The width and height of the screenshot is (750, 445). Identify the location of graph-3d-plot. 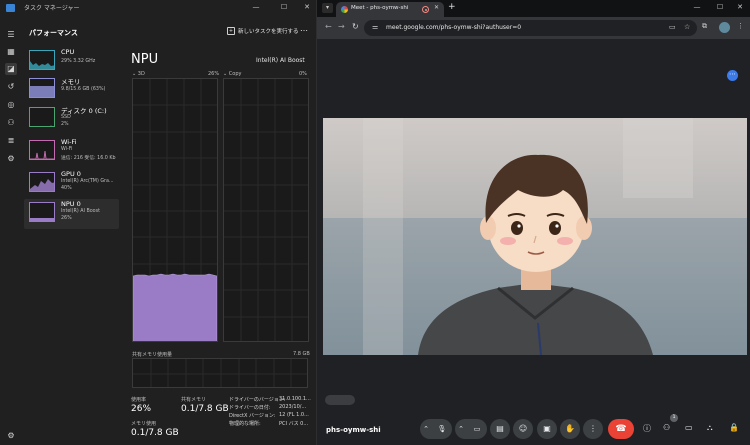
(175, 210).